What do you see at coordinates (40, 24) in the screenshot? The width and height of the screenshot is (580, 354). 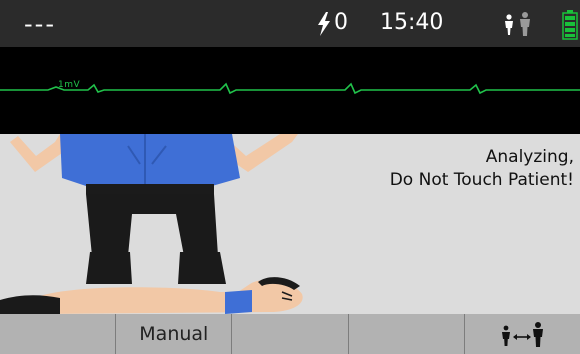 I see `heart-rate-readout: ---` at bounding box center [40, 24].